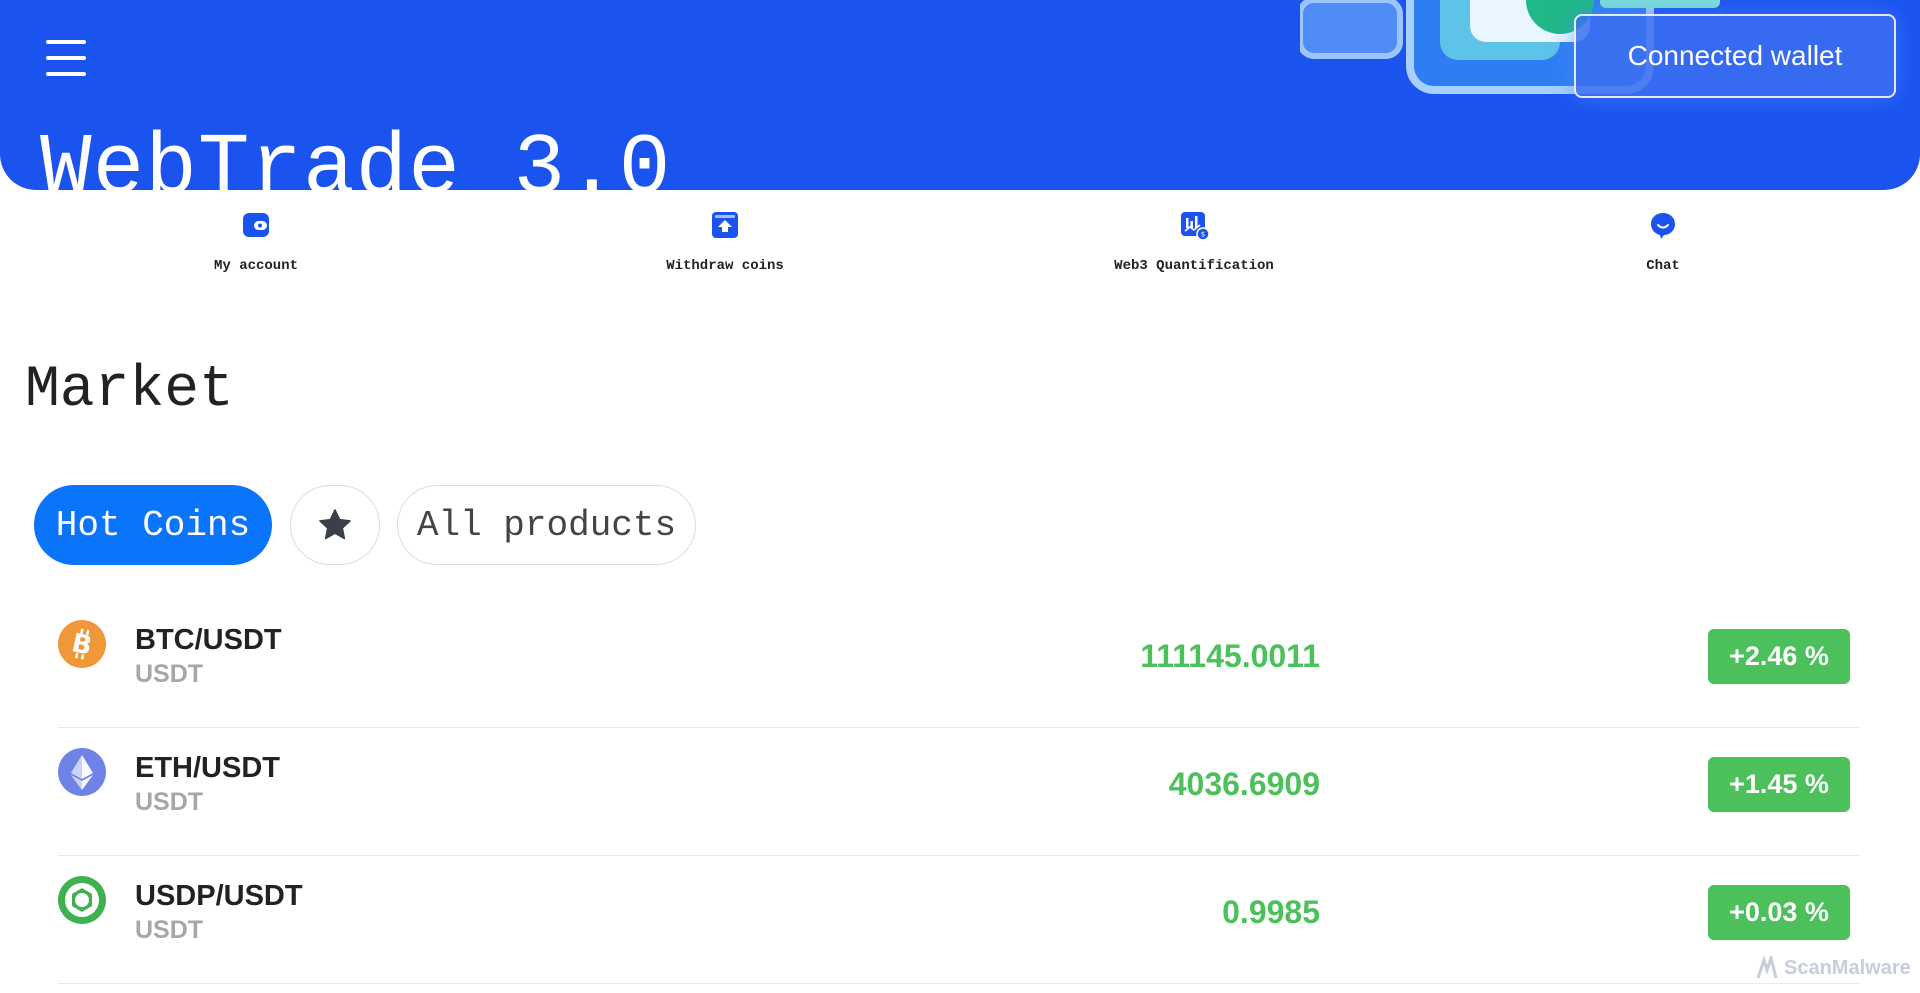 Image resolution: width=1920 pixels, height=993 pixels. Describe the element at coordinates (256, 225) in the screenshot. I see `wallet-icon` at that location.